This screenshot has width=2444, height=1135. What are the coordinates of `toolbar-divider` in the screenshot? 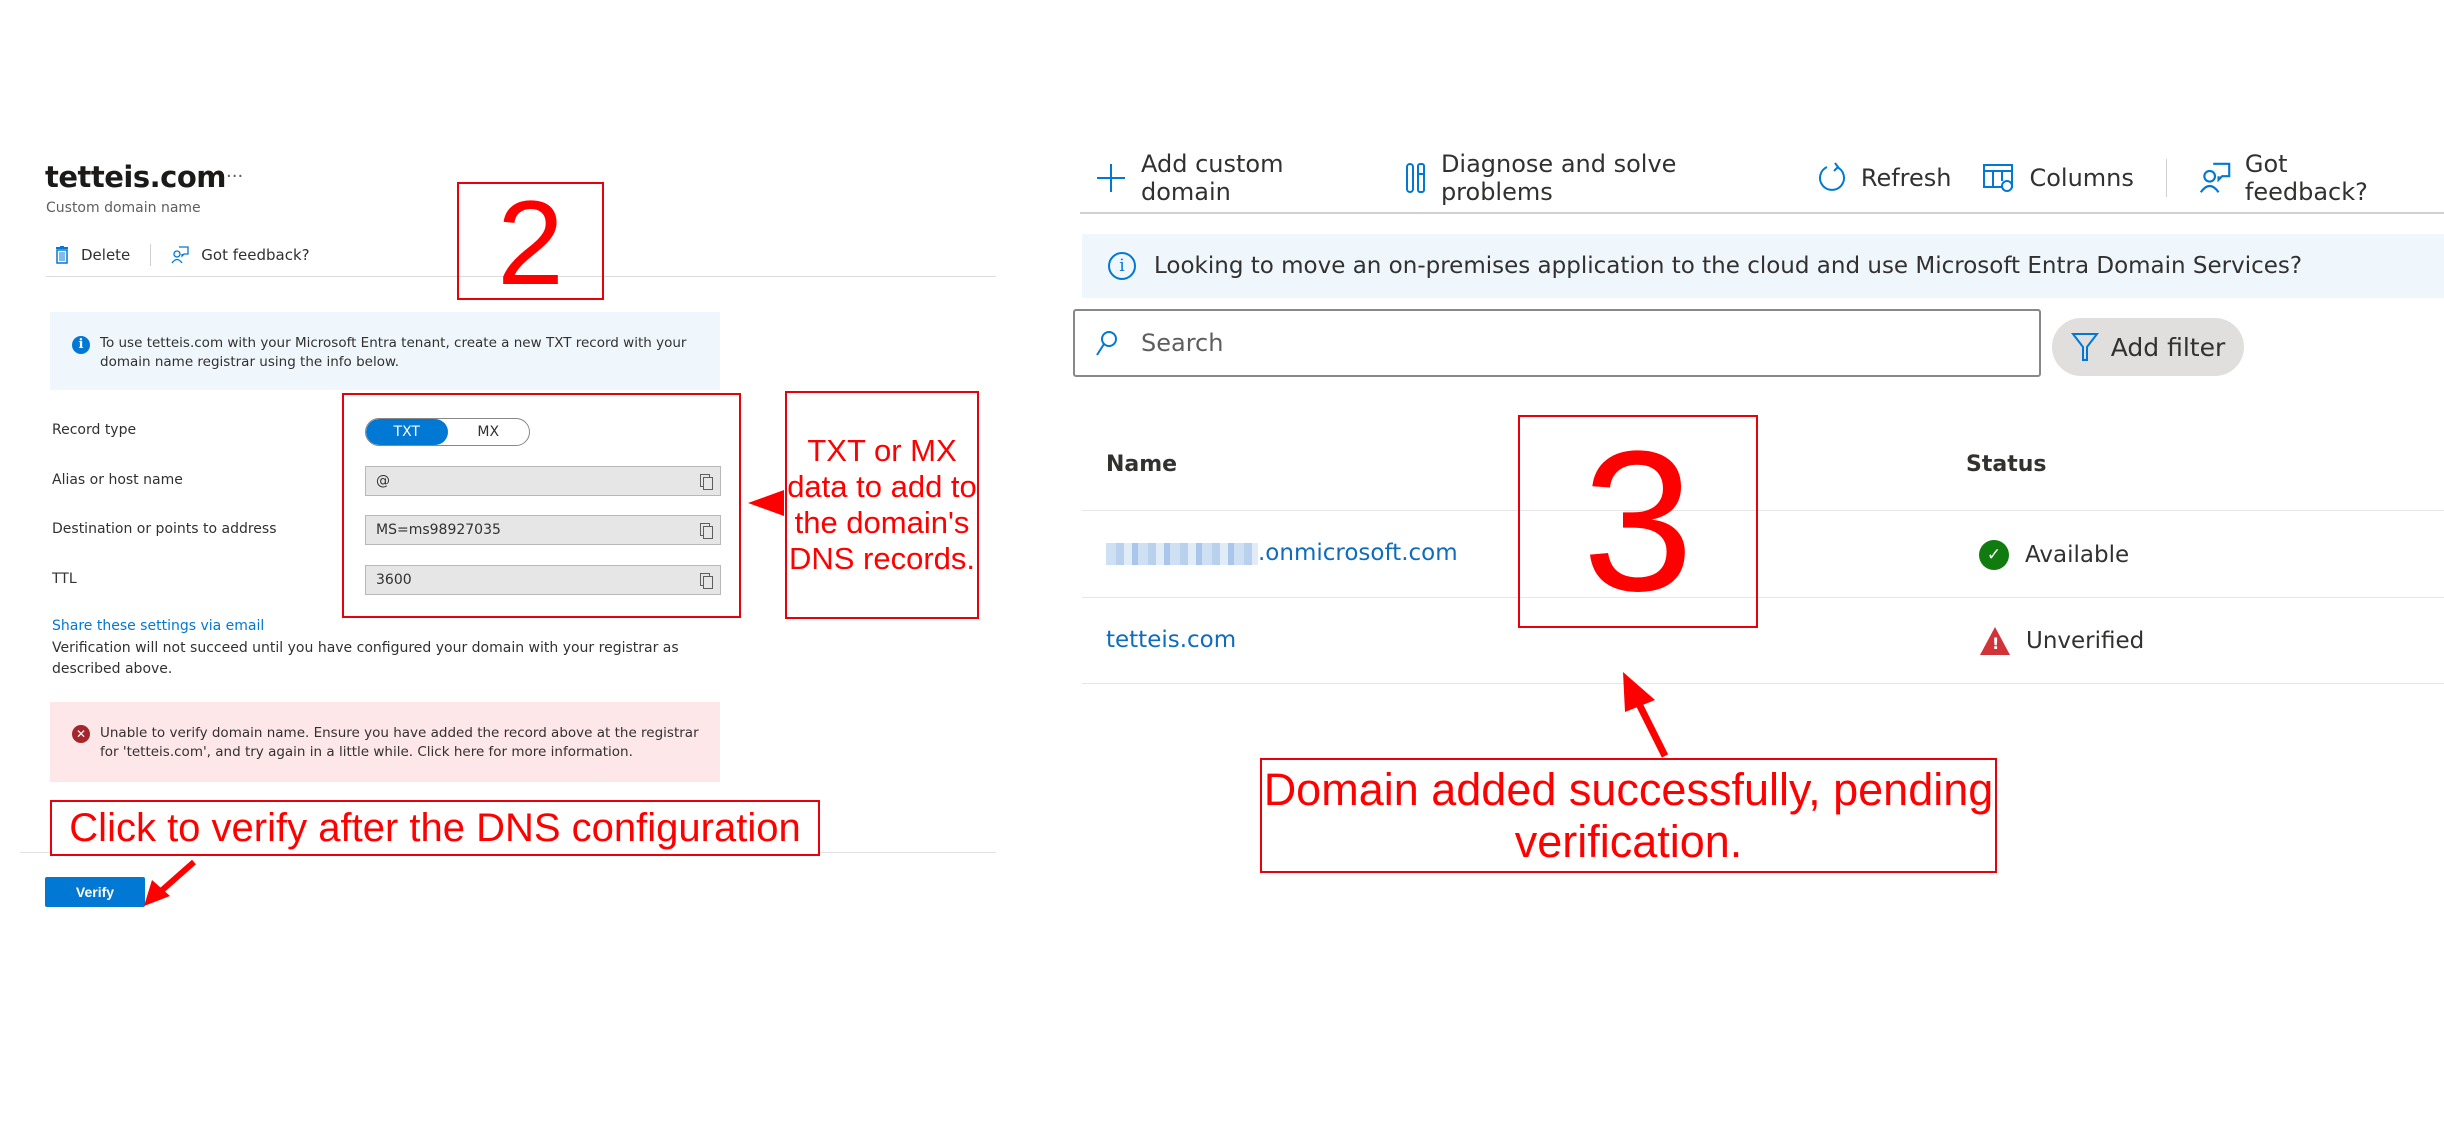 It's located at (1762, 213).